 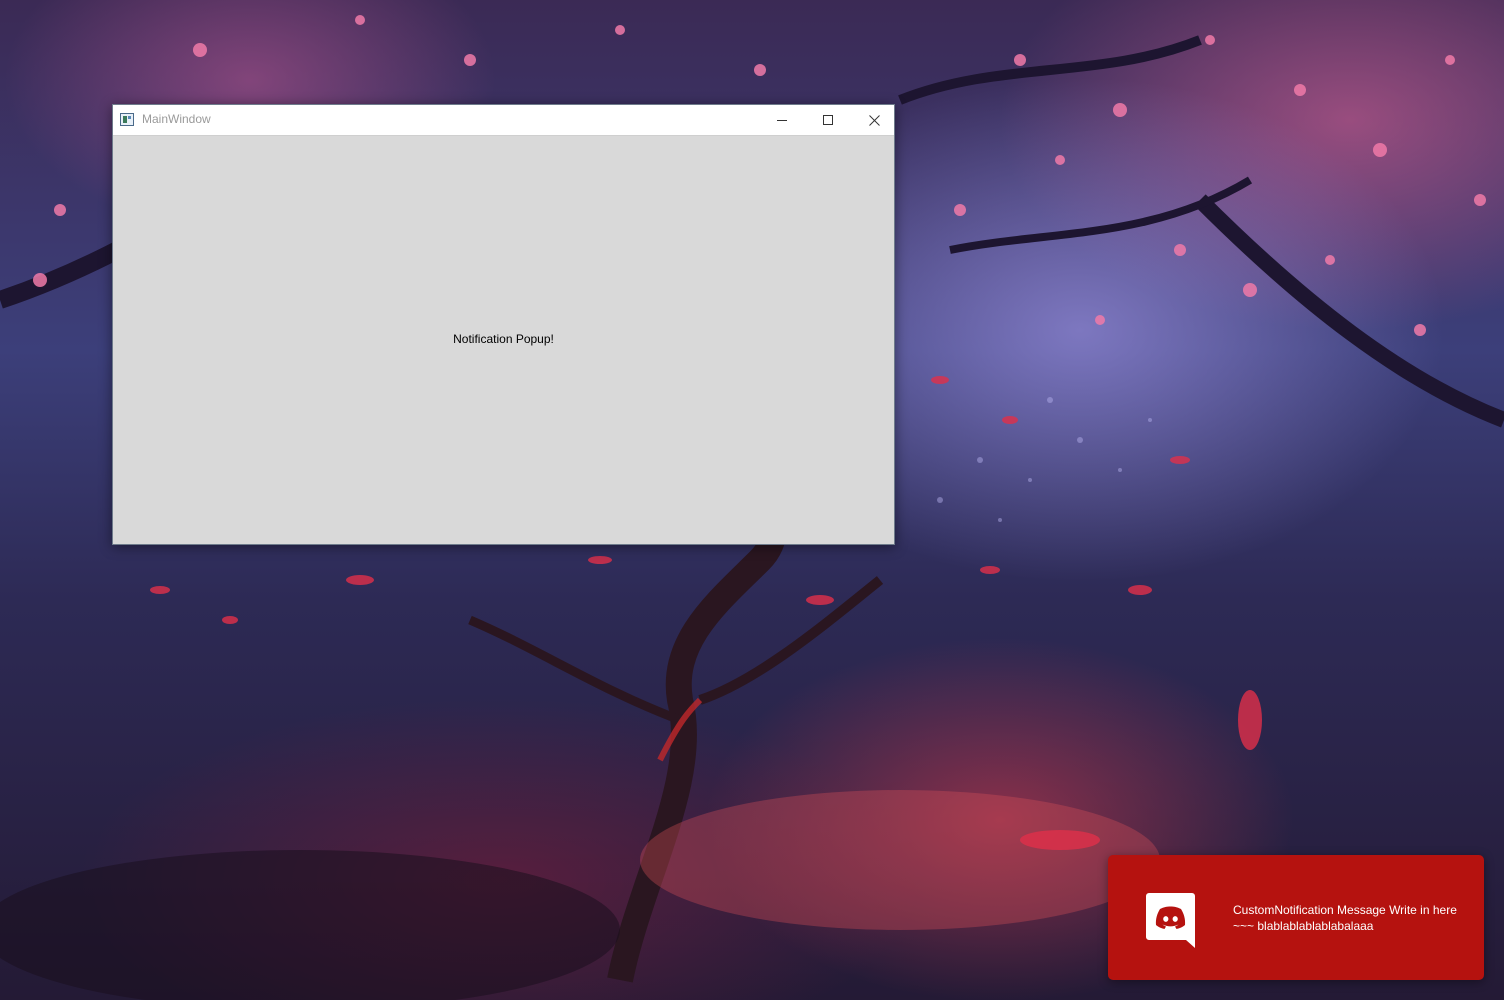 I want to click on window-titlebar: MainWindow, so click(x=503, y=120).